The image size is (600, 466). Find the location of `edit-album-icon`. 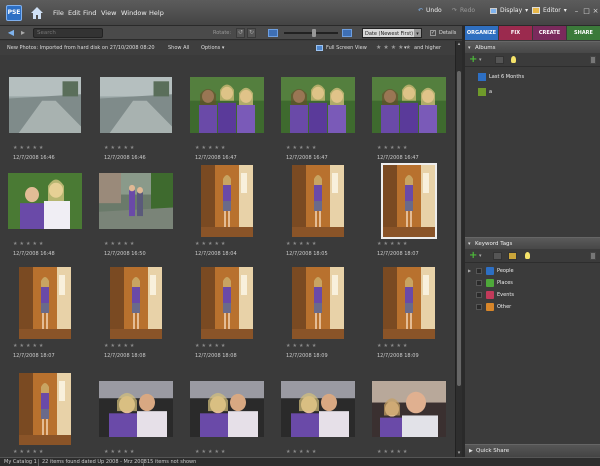

edit-album-icon is located at coordinates (499, 60).